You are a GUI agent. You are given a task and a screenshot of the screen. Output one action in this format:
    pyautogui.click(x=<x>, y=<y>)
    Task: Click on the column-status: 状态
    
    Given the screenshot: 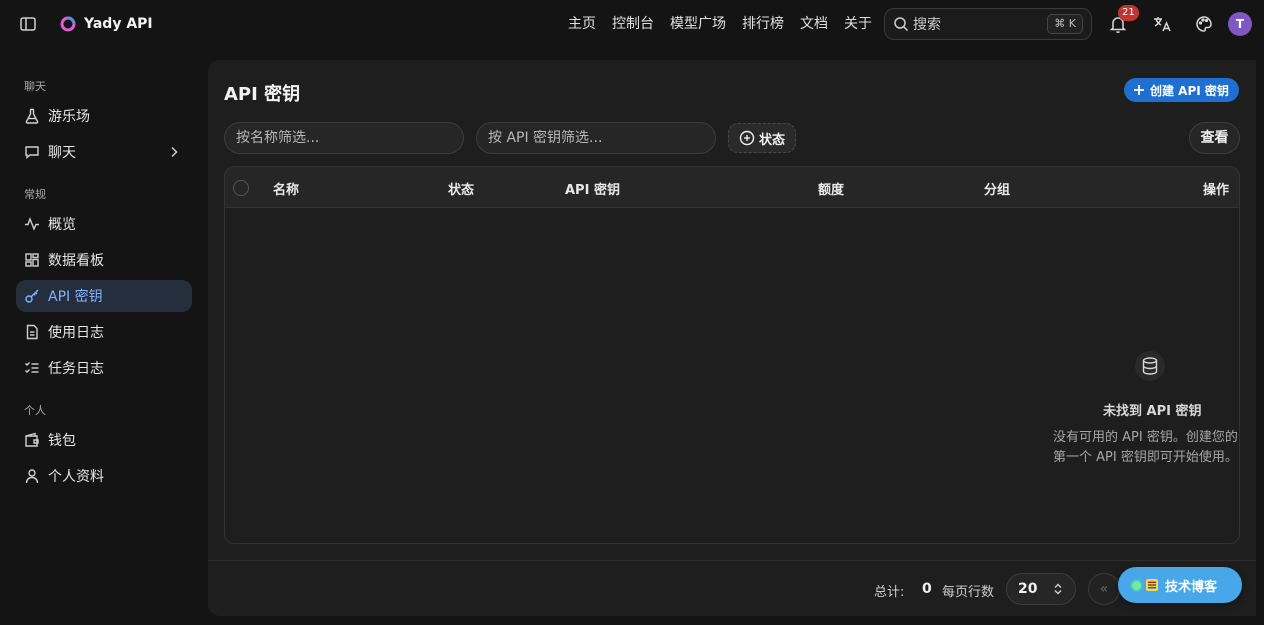 What is the action you would take?
    pyautogui.click(x=461, y=188)
    